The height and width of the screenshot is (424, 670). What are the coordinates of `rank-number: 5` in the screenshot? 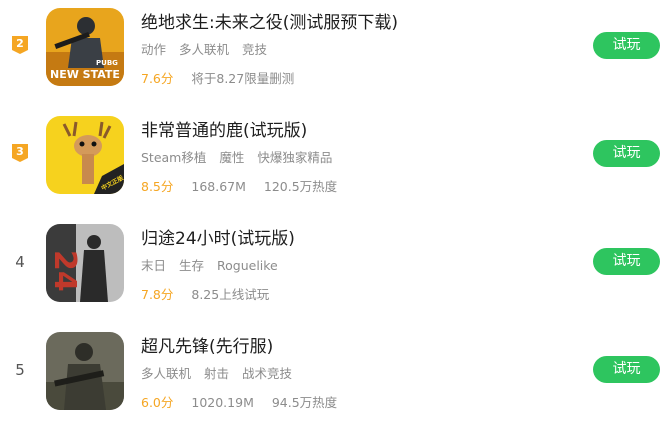 It's located at (20, 370).